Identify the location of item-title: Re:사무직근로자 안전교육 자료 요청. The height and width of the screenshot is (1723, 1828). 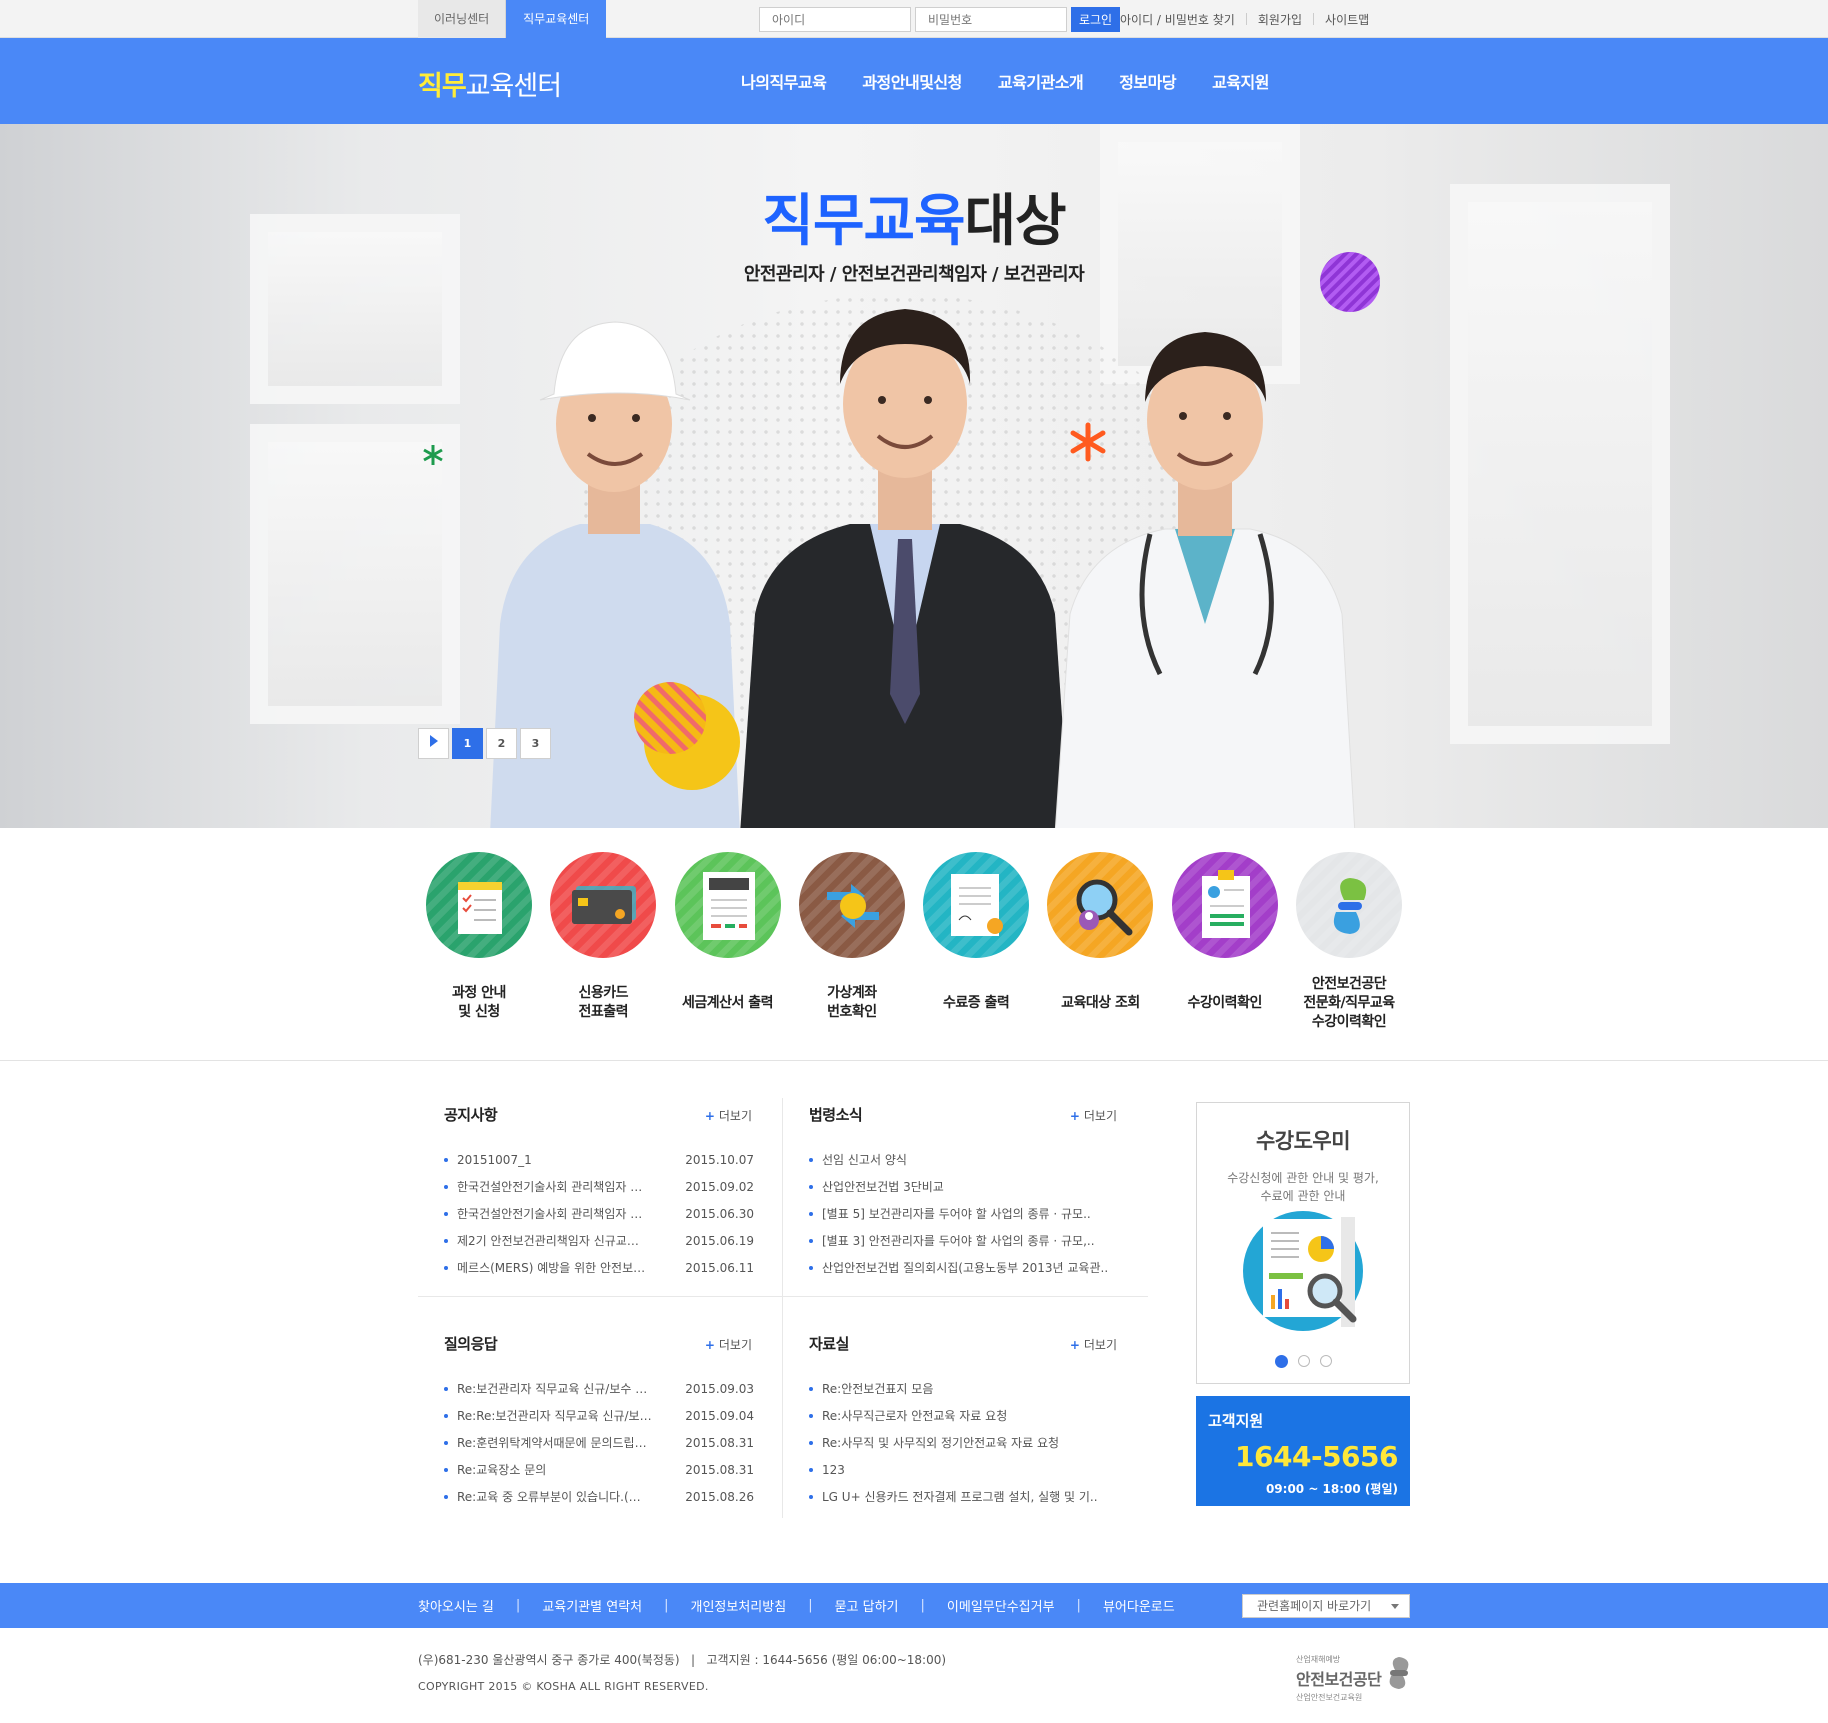
(915, 1416).